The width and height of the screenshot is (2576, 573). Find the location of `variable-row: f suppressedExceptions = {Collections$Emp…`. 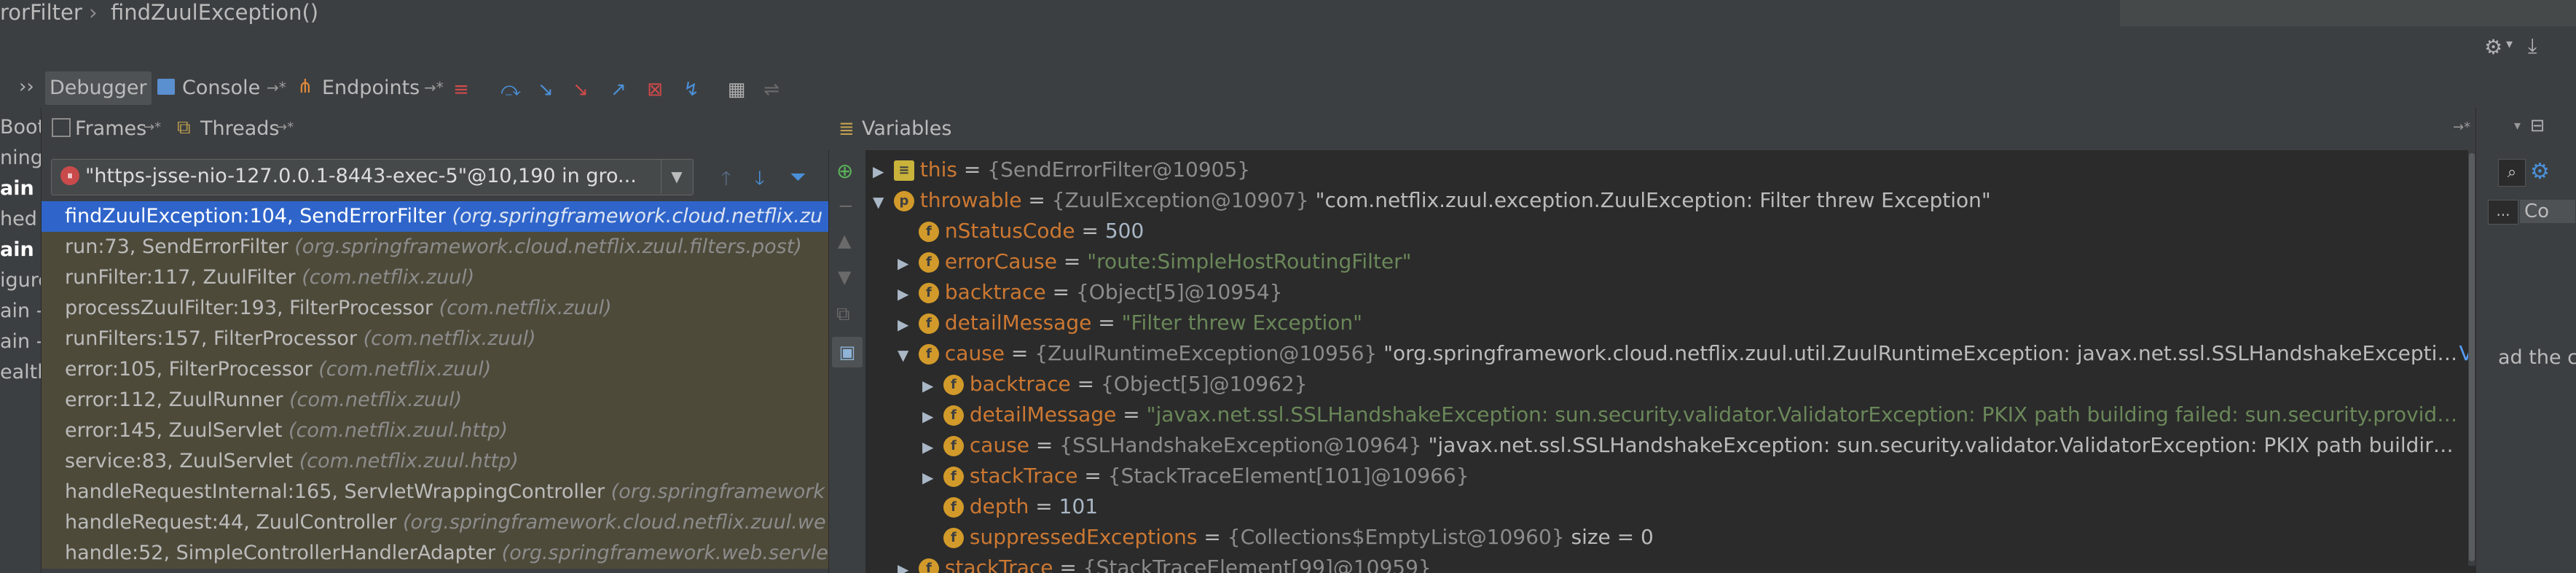

variable-row: f suppressedExceptions = {Collections$Emp… is located at coordinates (1670, 537).